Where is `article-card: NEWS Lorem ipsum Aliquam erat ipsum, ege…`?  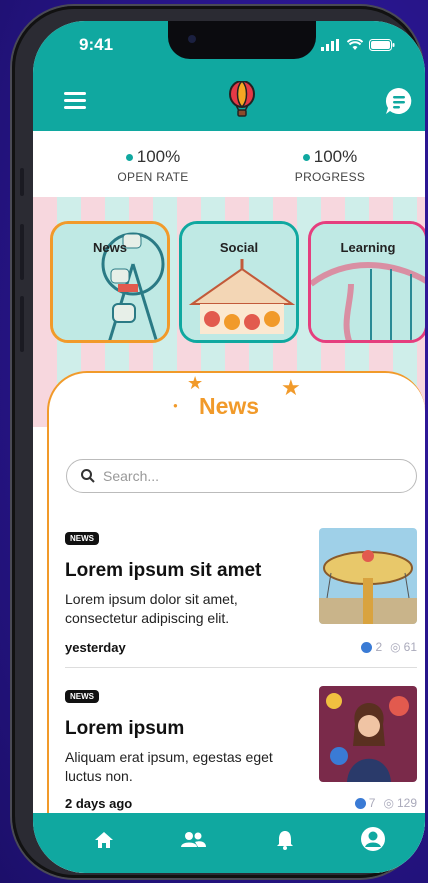 article-card: NEWS Lorem ipsum Aliquam erat ipsum, ege… is located at coordinates (241, 748).